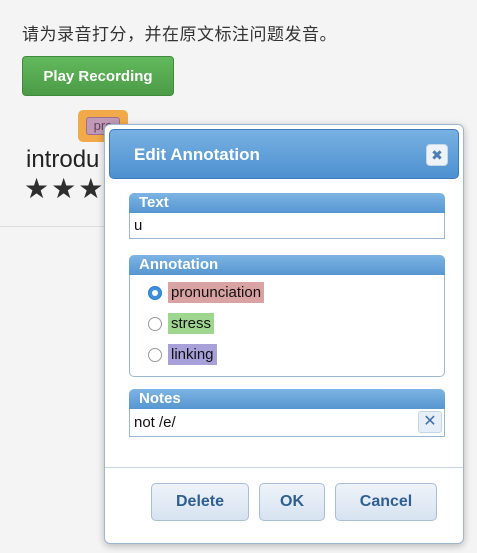 The width and height of the screenshot is (477, 553). I want to click on rating-stars: ★ ★ ★, so click(63, 189).